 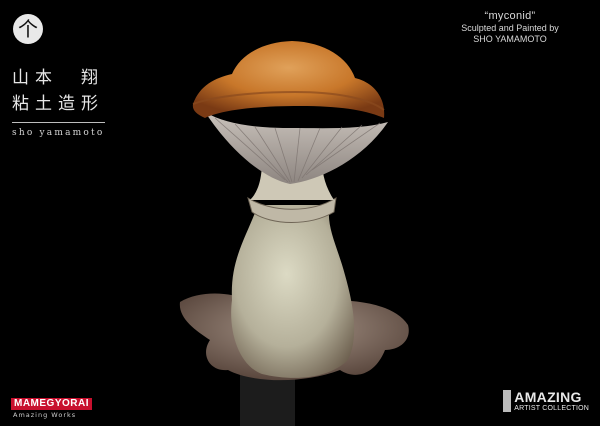 I want to click on logo-glyph: 个, so click(x=28, y=29).